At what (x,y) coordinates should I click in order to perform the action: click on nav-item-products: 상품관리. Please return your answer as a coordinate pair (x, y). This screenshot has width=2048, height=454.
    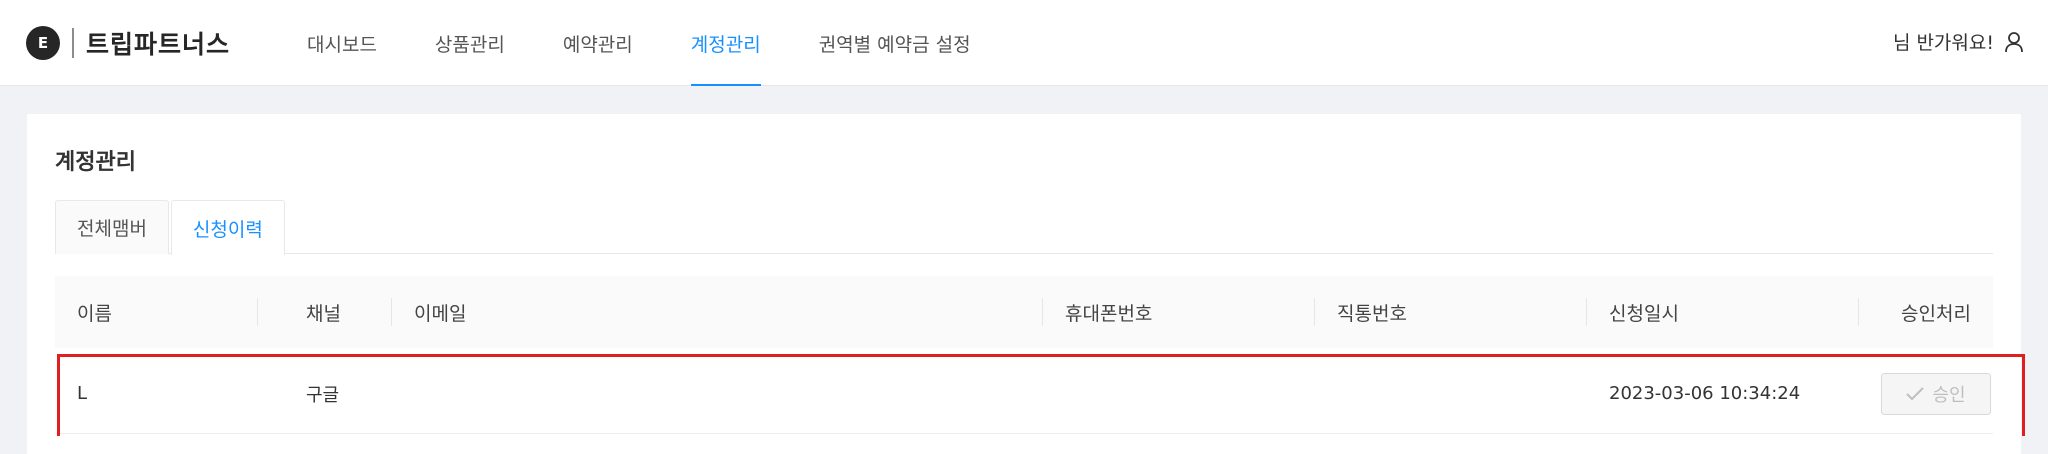
    Looking at the image, I should click on (470, 43).